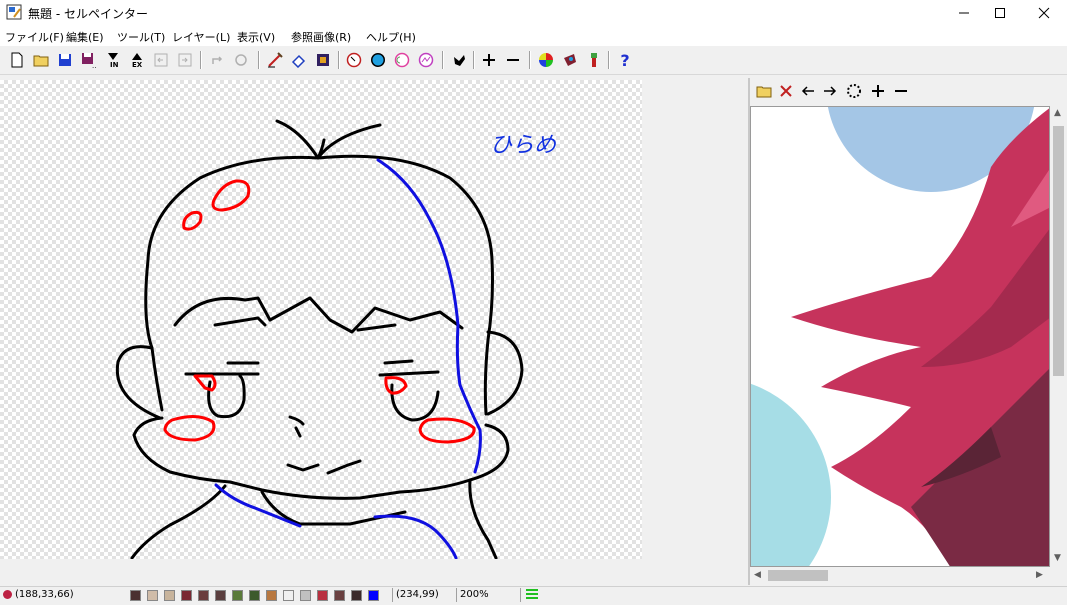 The height and width of the screenshot is (605, 1067). Describe the element at coordinates (88, 14) in the screenshot. I see `window-title: 無題 - セルペインター` at that location.